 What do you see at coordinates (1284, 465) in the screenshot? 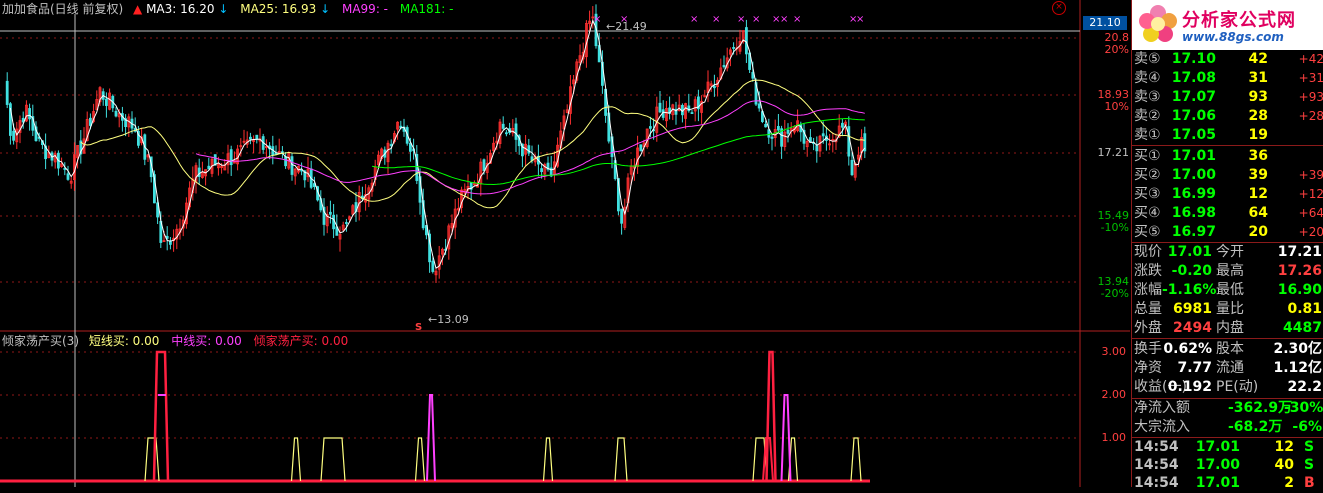
I see `tick-volume: 40` at bounding box center [1284, 465].